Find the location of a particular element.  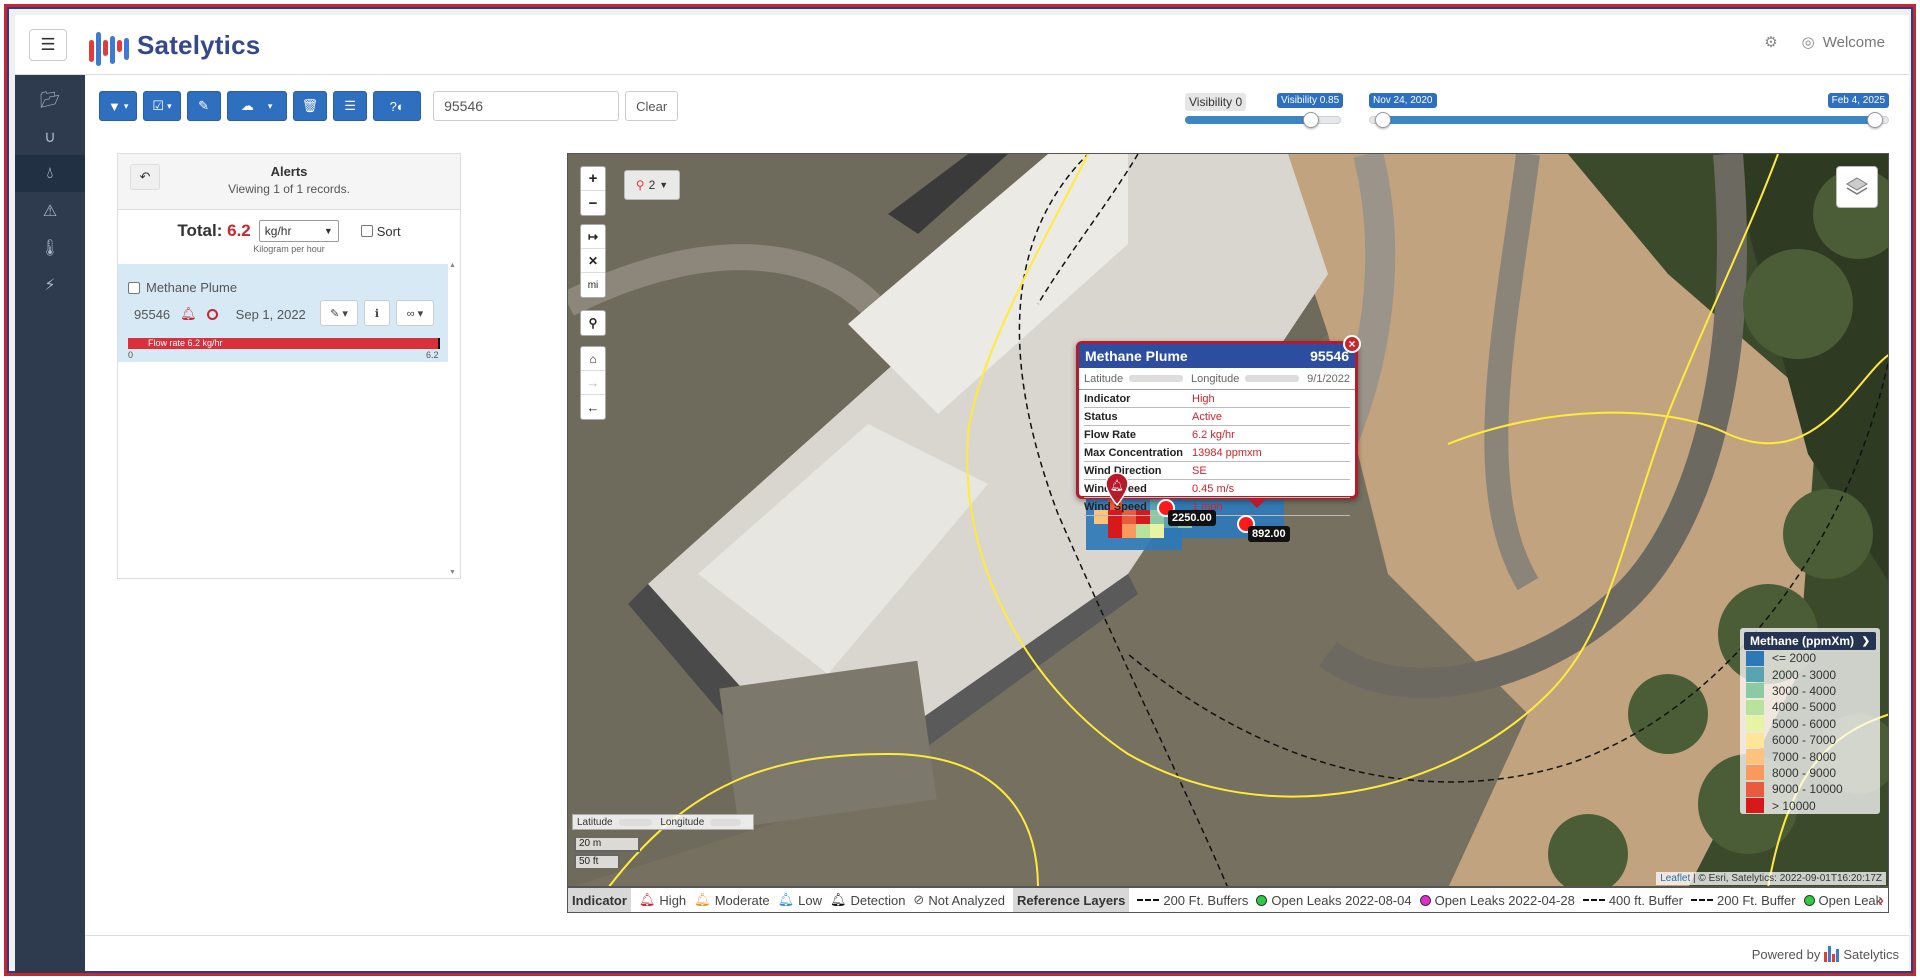

scroll-down-icon: ▼ is located at coordinates (452, 572).